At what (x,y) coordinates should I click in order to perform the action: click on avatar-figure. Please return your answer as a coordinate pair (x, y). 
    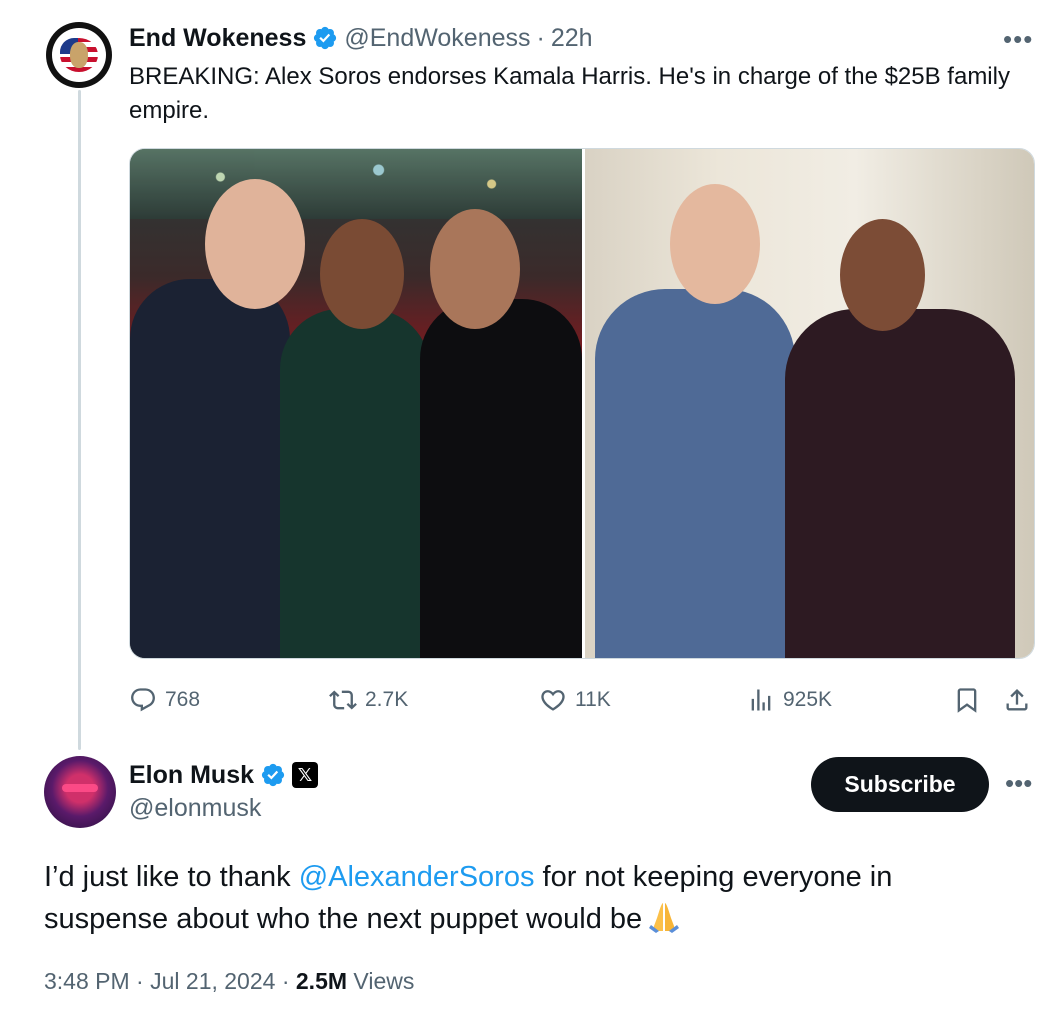
    Looking at the image, I should click on (79, 55).